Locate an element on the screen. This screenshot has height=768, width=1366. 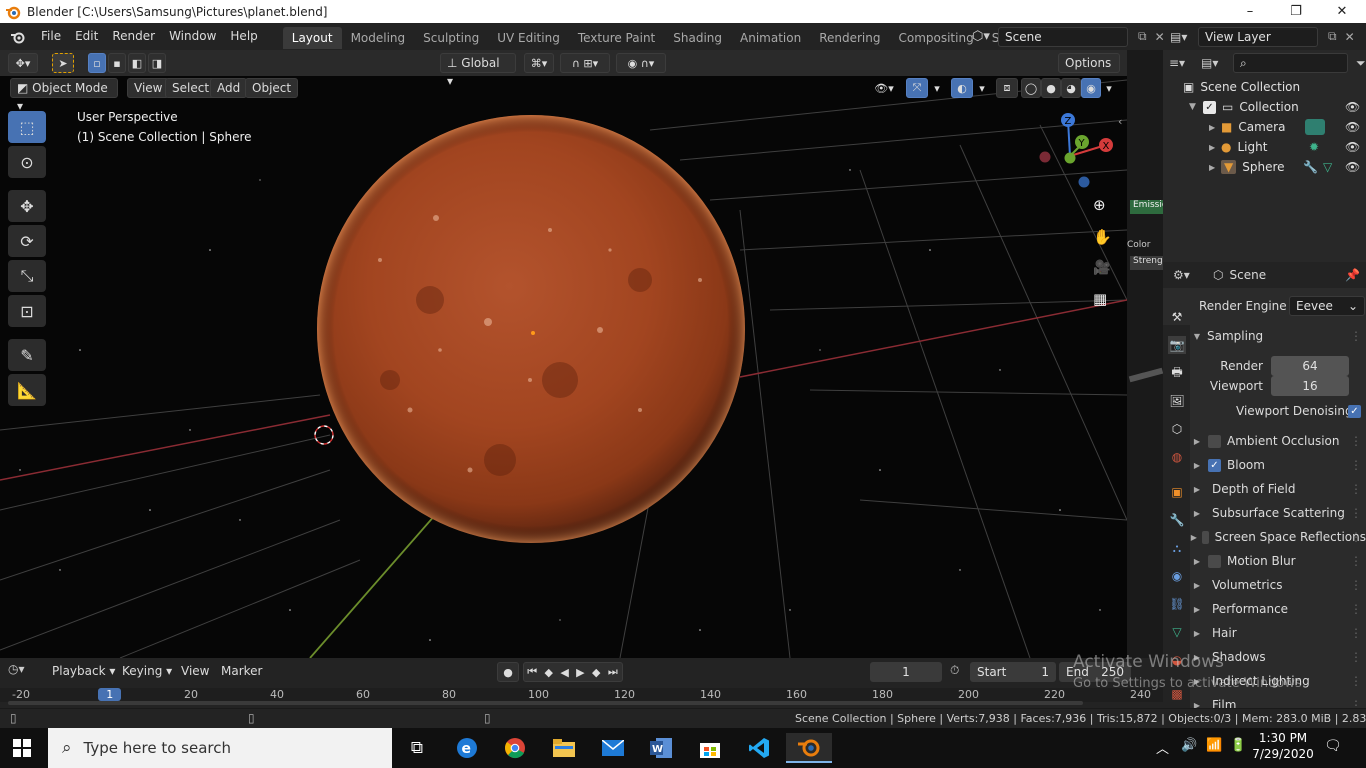
output-tab-icon: 🖶 is located at coordinates (1177, 373).